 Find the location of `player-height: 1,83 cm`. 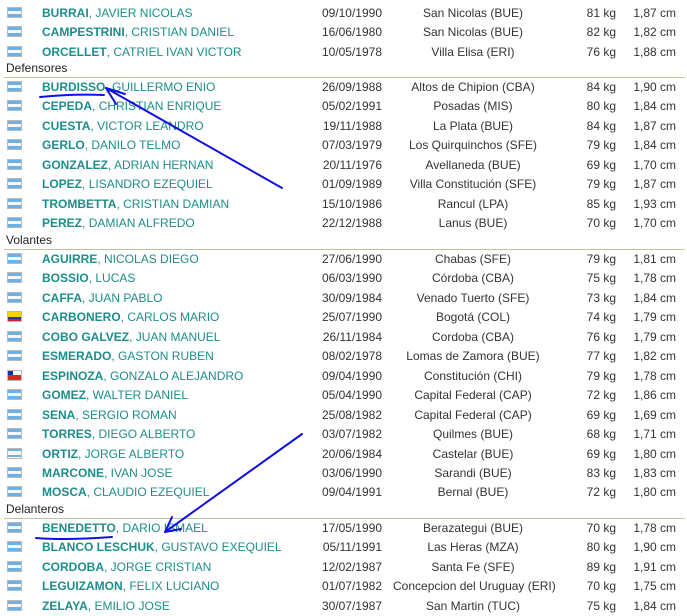

player-height: 1,83 cm is located at coordinates (654, 472).